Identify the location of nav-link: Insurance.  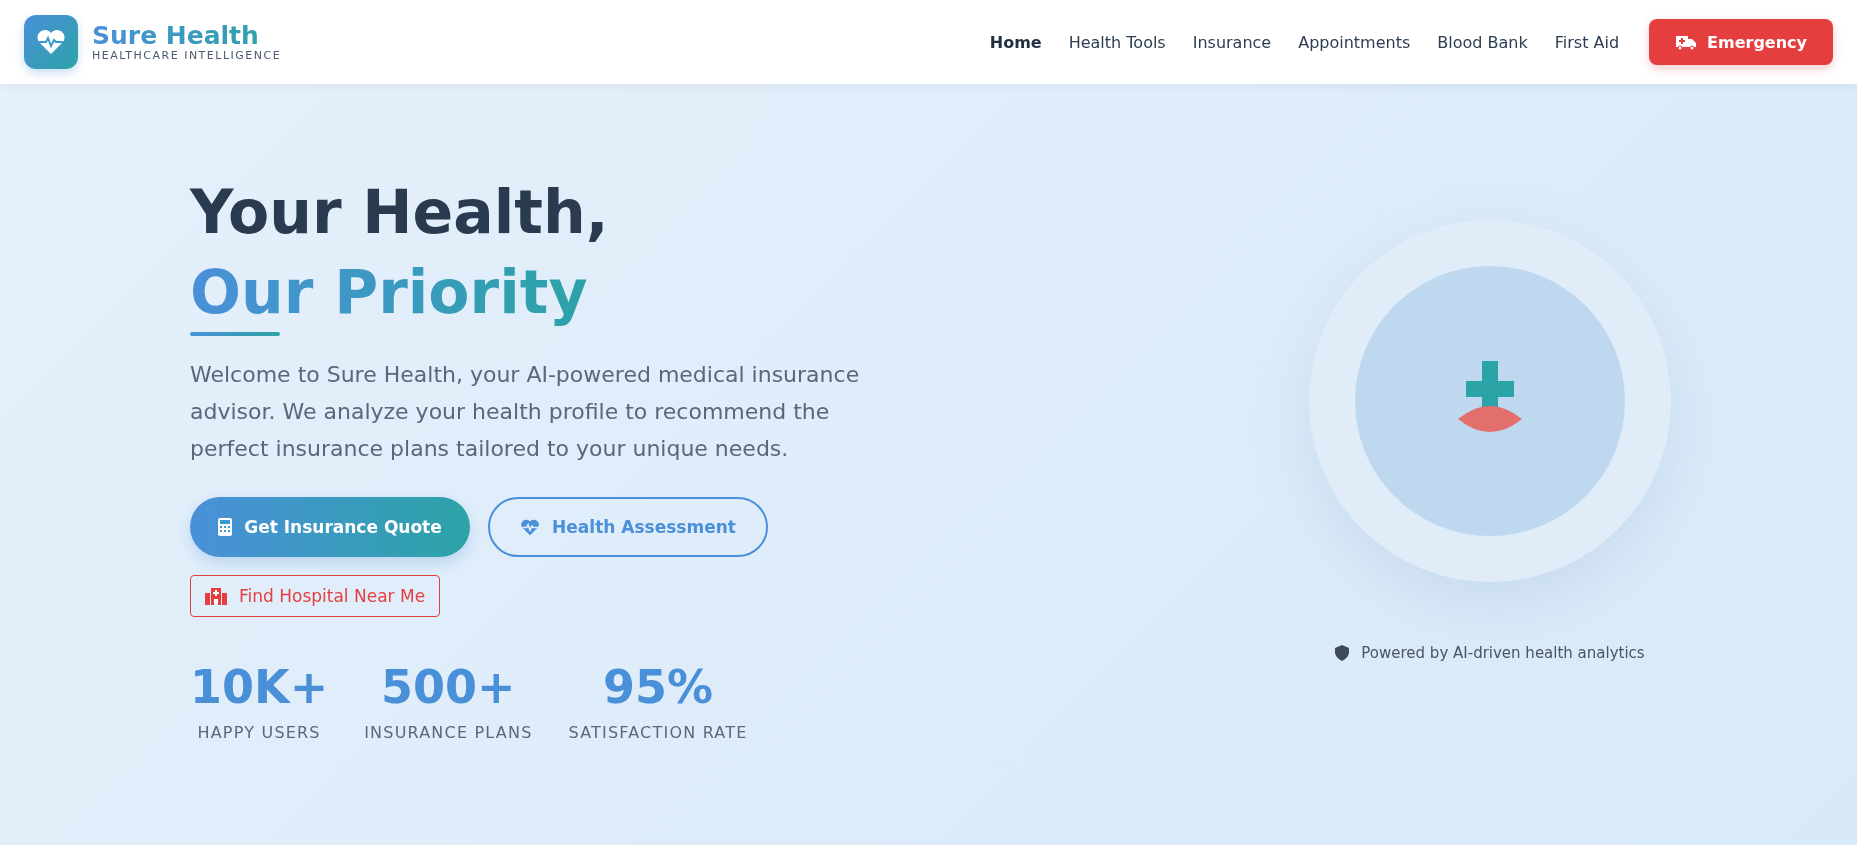
(1232, 42).